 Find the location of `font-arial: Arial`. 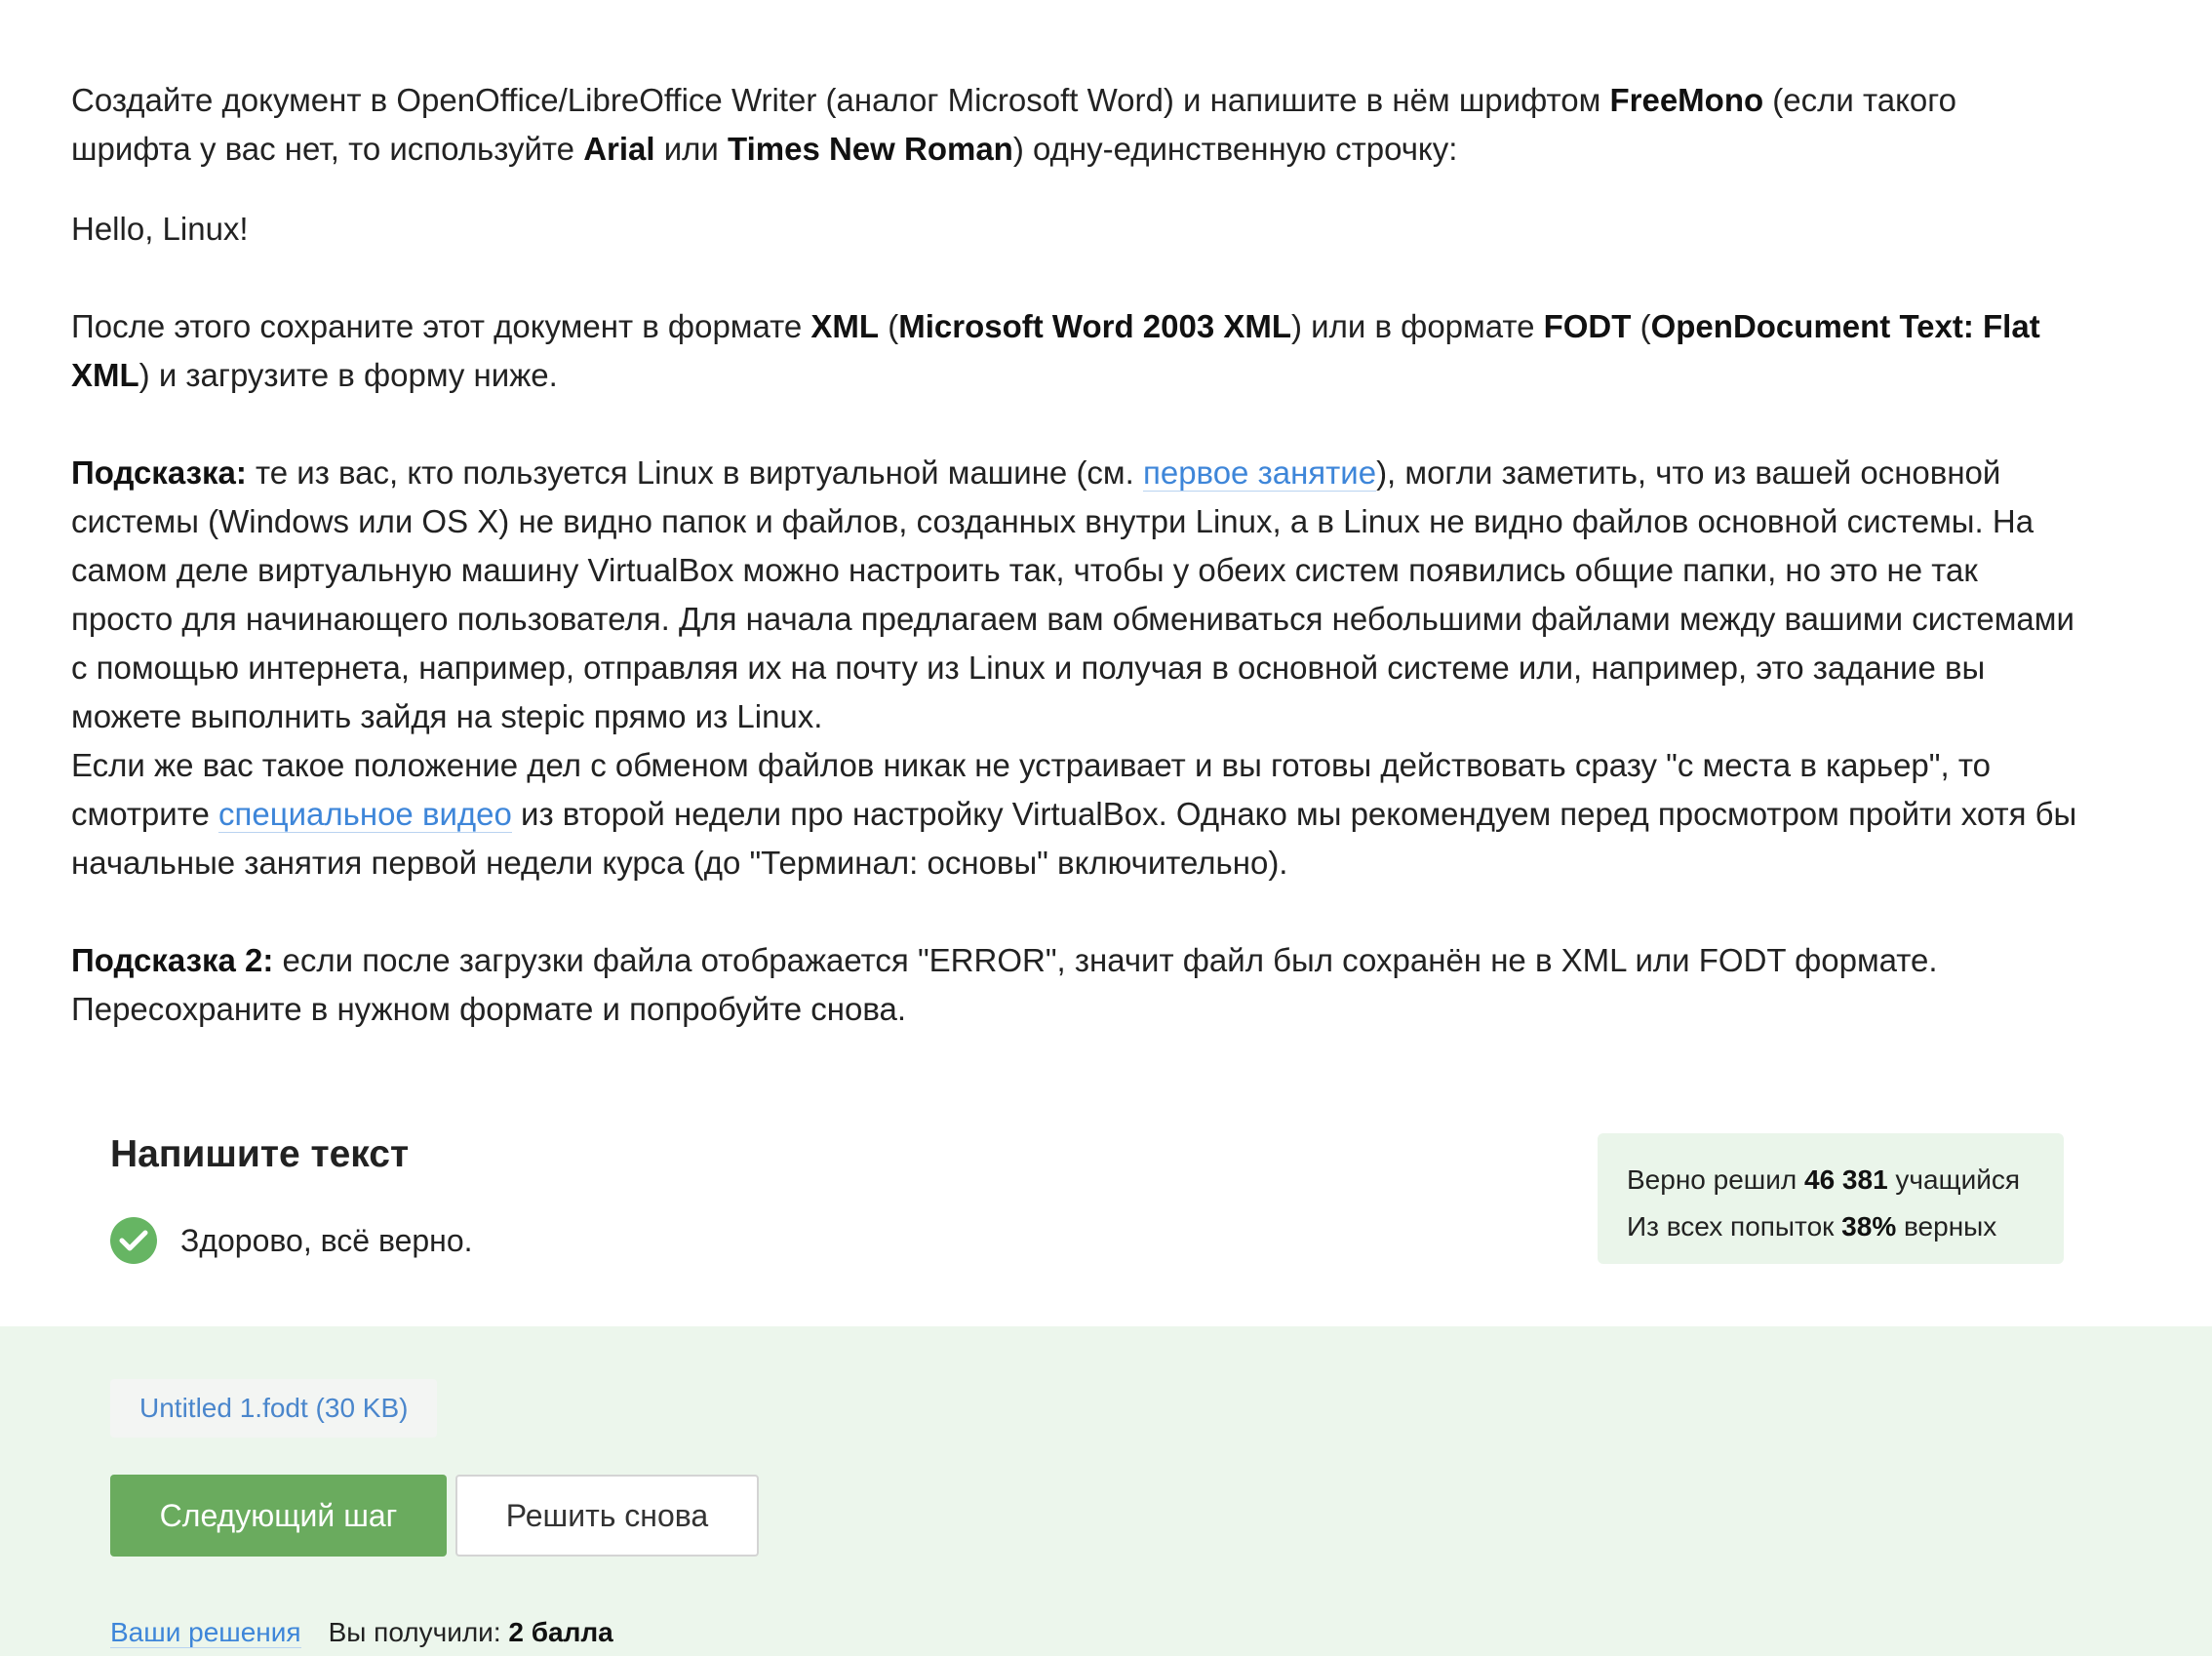

font-arial: Arial is located at coordinates (619, 149).